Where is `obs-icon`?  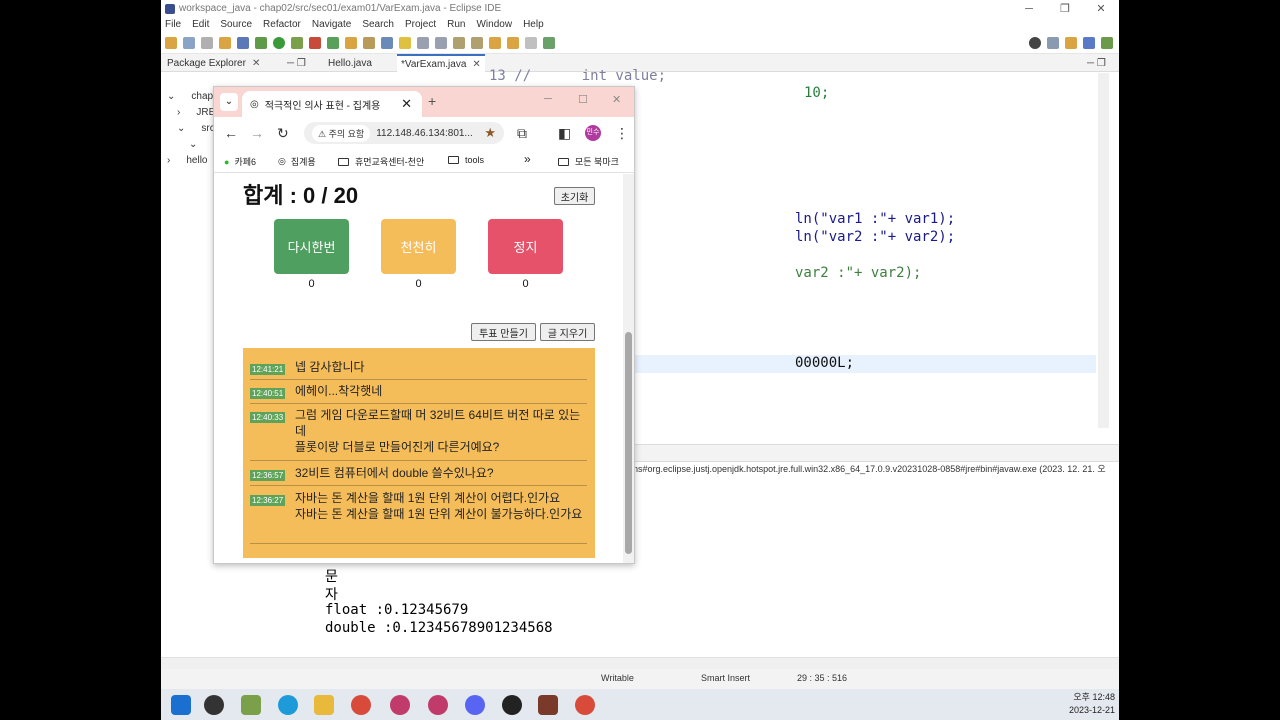 obs-icon is located at coordinates (512, 705).